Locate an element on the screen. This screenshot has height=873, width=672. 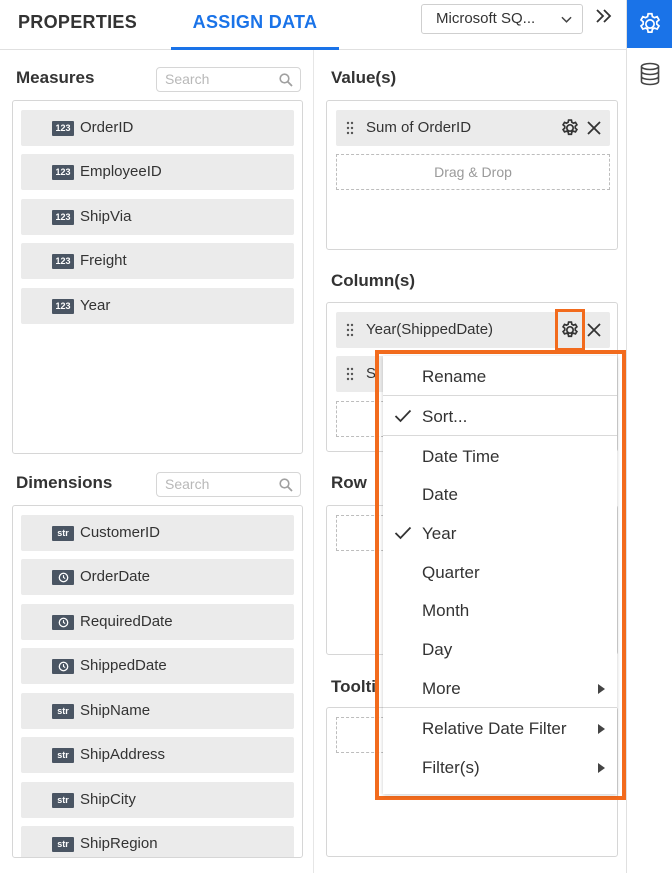
field-label: OrderDate is located at coordinates (115, 576).